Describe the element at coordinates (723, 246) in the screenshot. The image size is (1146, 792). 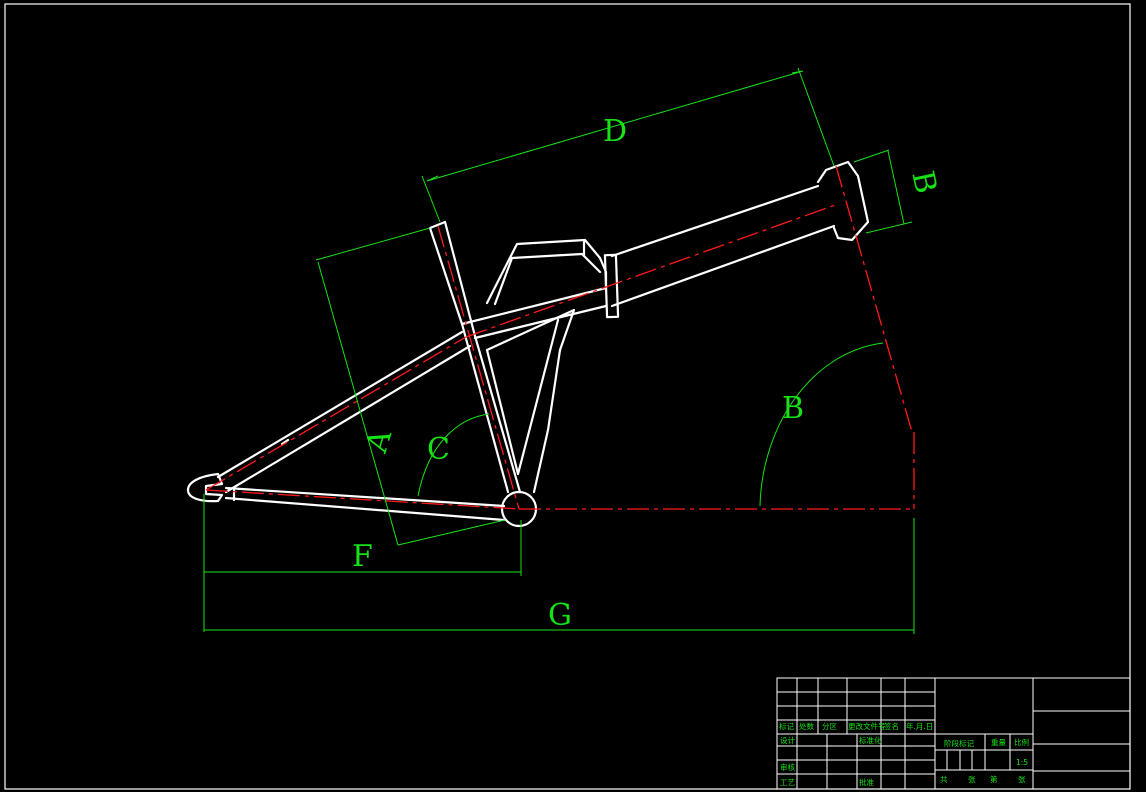
I see `top-tube` at that location.